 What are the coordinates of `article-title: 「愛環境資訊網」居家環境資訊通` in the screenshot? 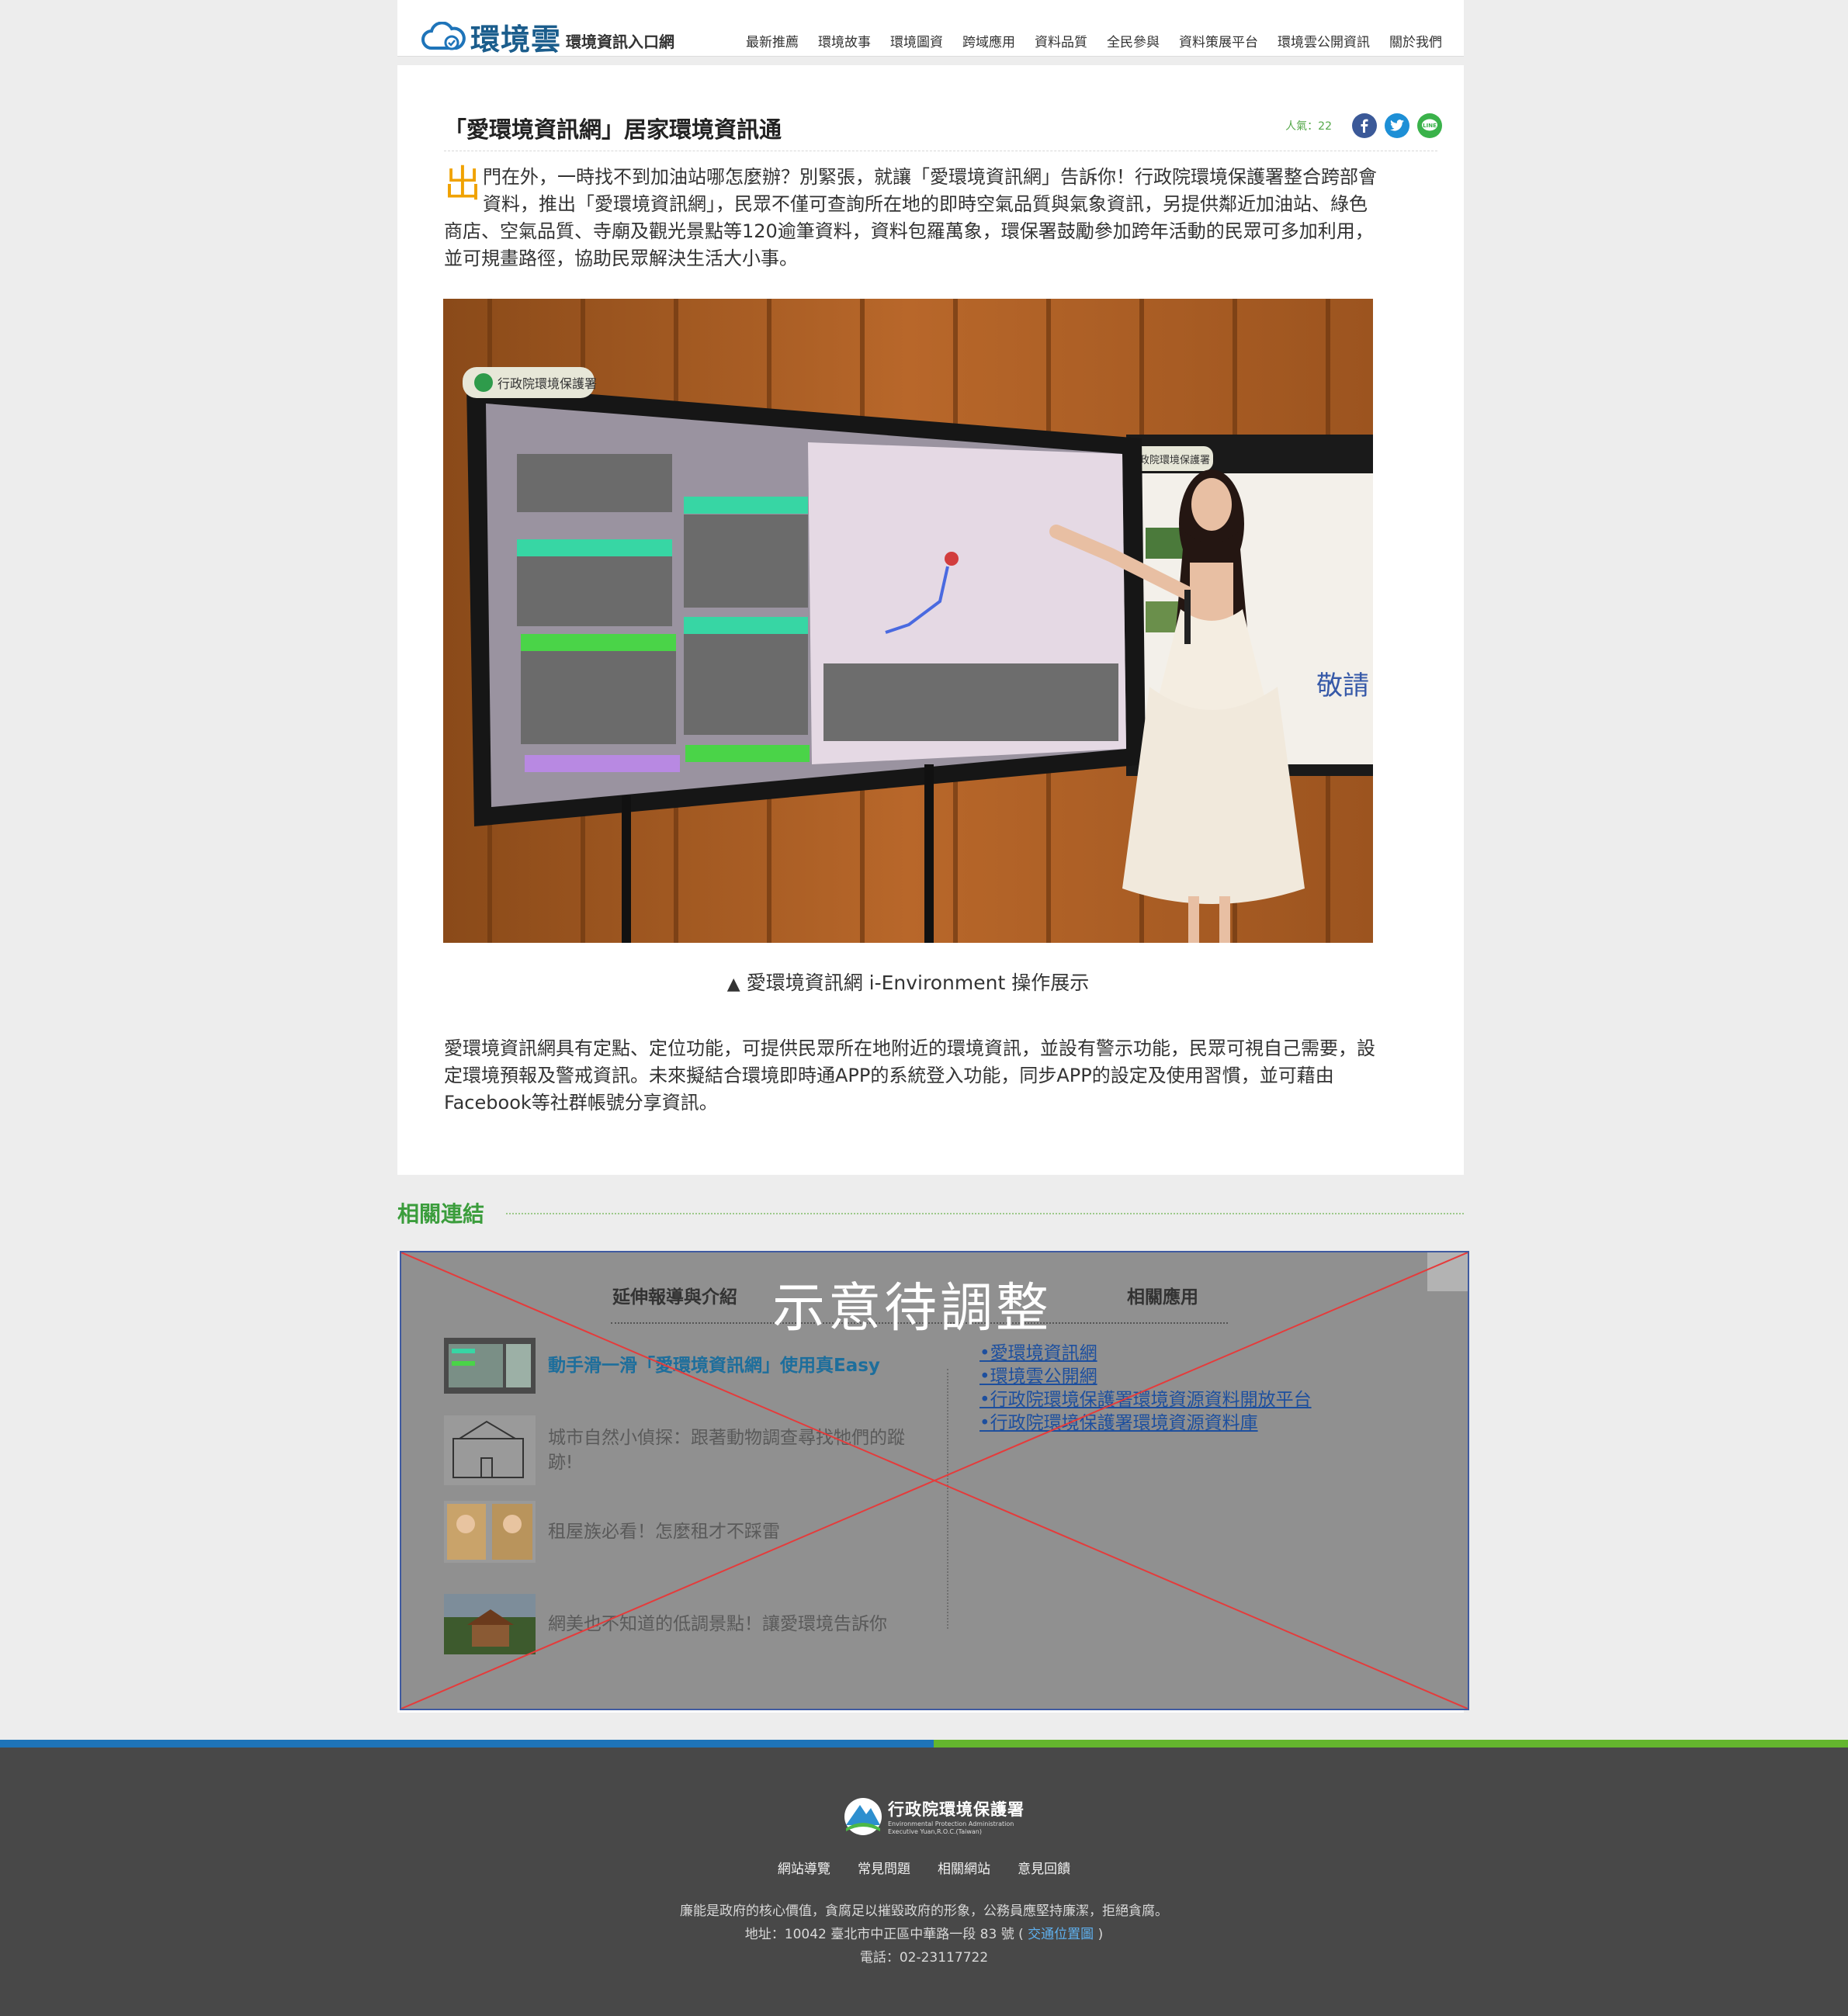 It's located at (613, 130).